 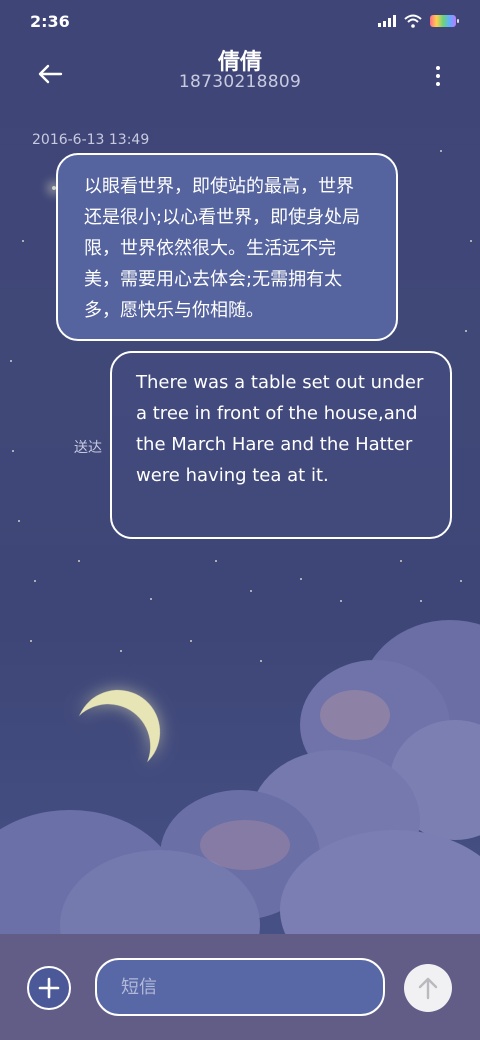 What do you see at coordinates (387, 21) in the screenshot?
I see `signal-icon` at bounding box center [387, 21].